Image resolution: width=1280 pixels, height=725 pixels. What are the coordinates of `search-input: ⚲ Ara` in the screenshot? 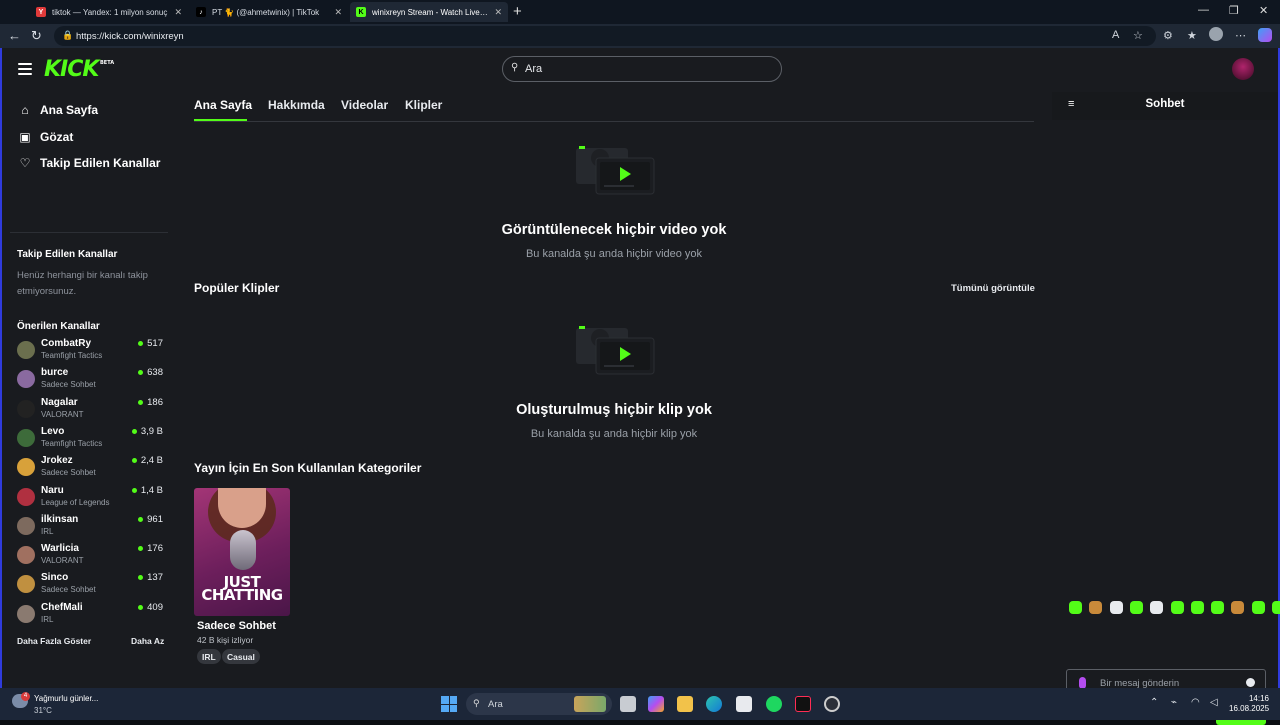 It's located at (642, 69).